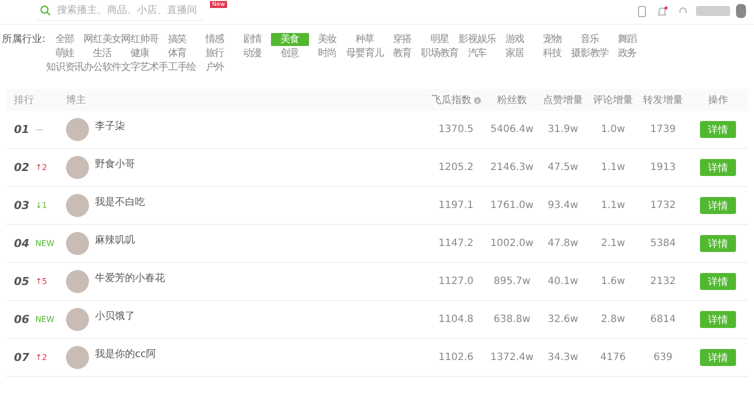  What do you see at coordinates (512, 167) in the screenshot?
I see `table-cell-text: 2146.3w` at bounding box center [512, 167].